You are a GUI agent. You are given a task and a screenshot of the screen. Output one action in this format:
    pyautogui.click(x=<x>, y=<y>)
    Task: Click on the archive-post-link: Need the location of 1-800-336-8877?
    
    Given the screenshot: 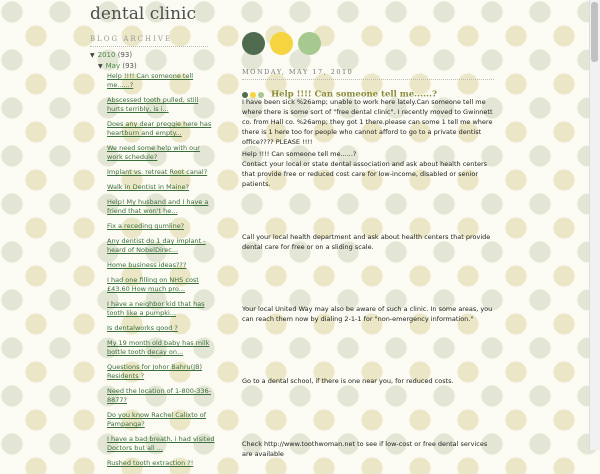 What is the action you would take?
    pyautogui.click(x=162, y=396)
    